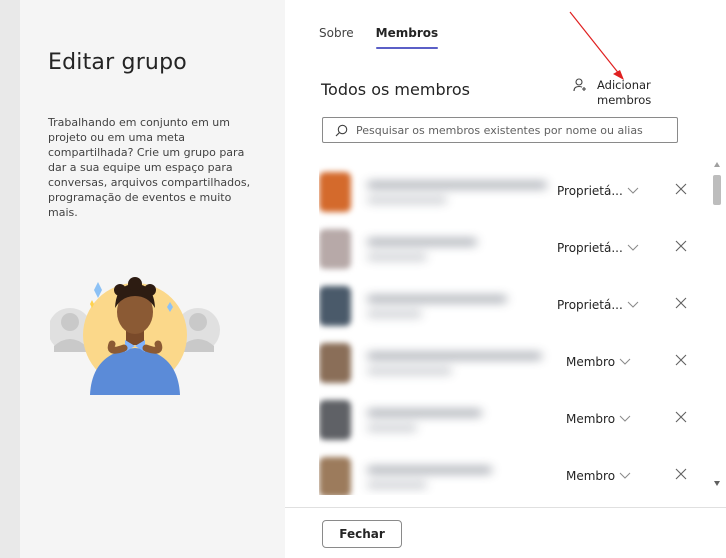  I want to click on member-search-input, so click(506, 130).